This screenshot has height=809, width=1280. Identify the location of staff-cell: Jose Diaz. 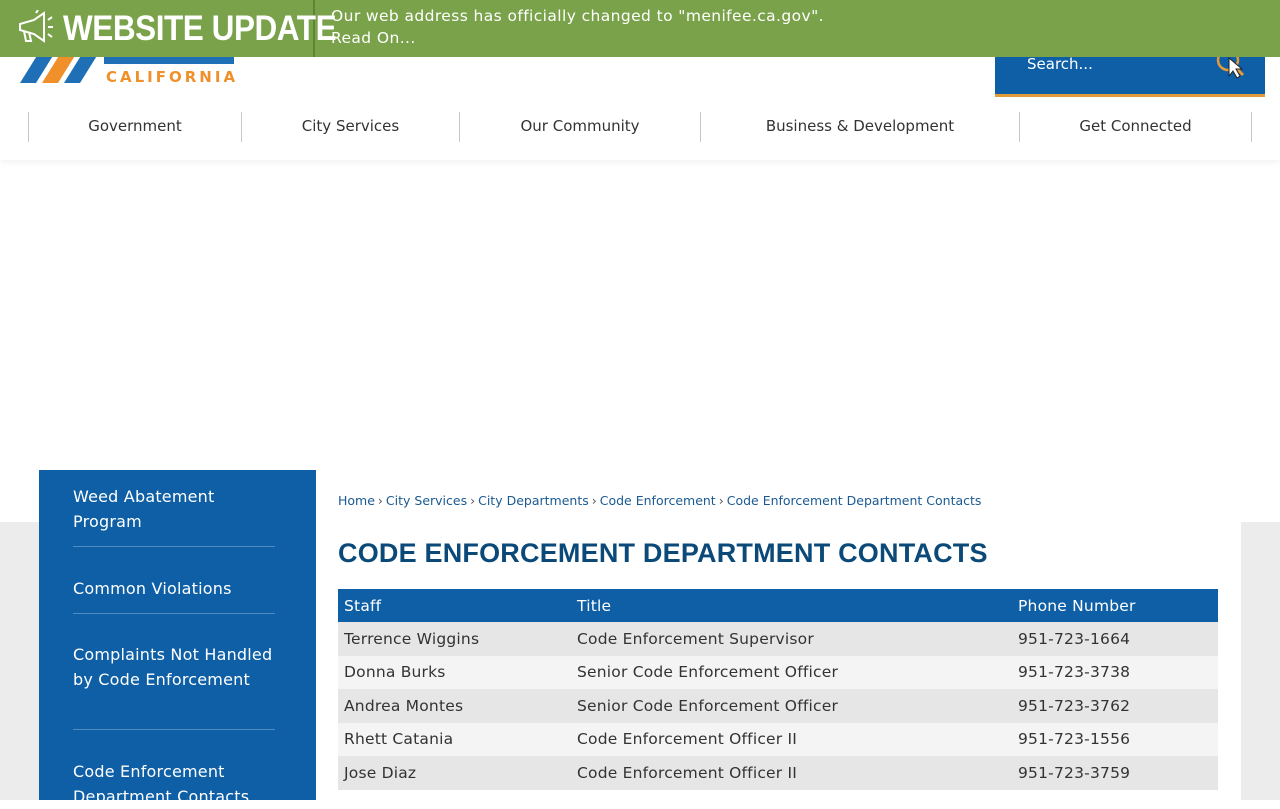
(454, 773).